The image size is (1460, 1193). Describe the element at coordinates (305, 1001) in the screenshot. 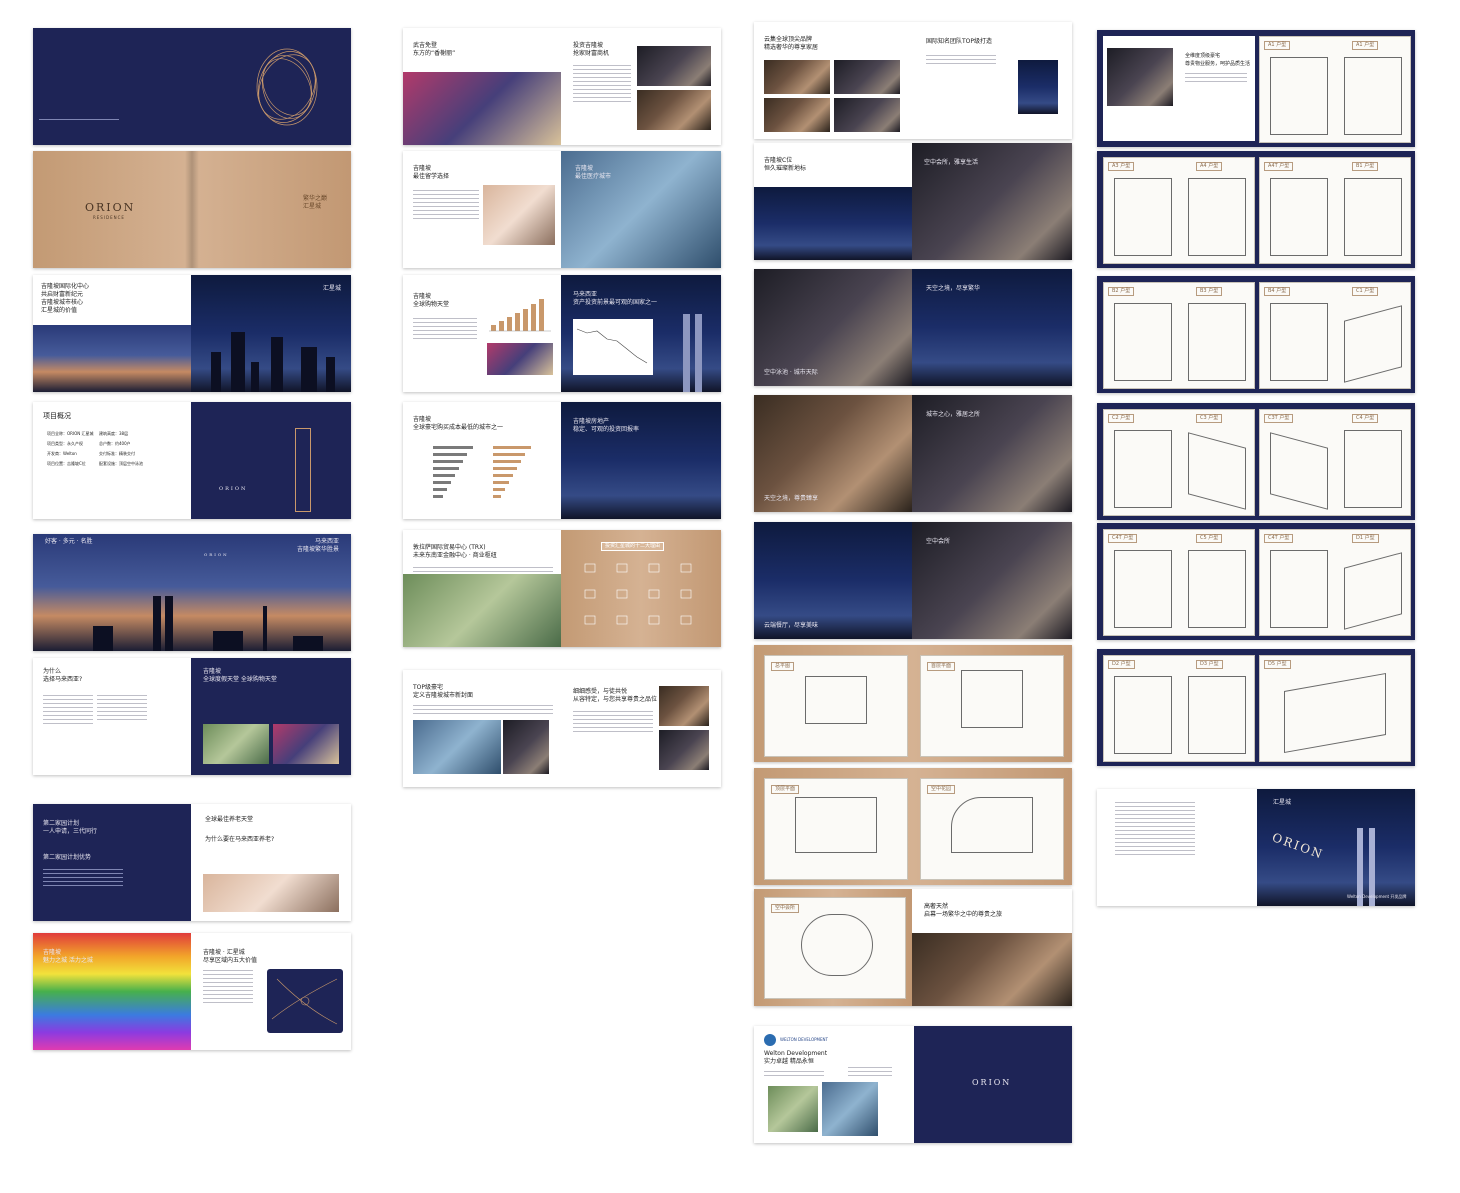

I see `location-map` at that location.